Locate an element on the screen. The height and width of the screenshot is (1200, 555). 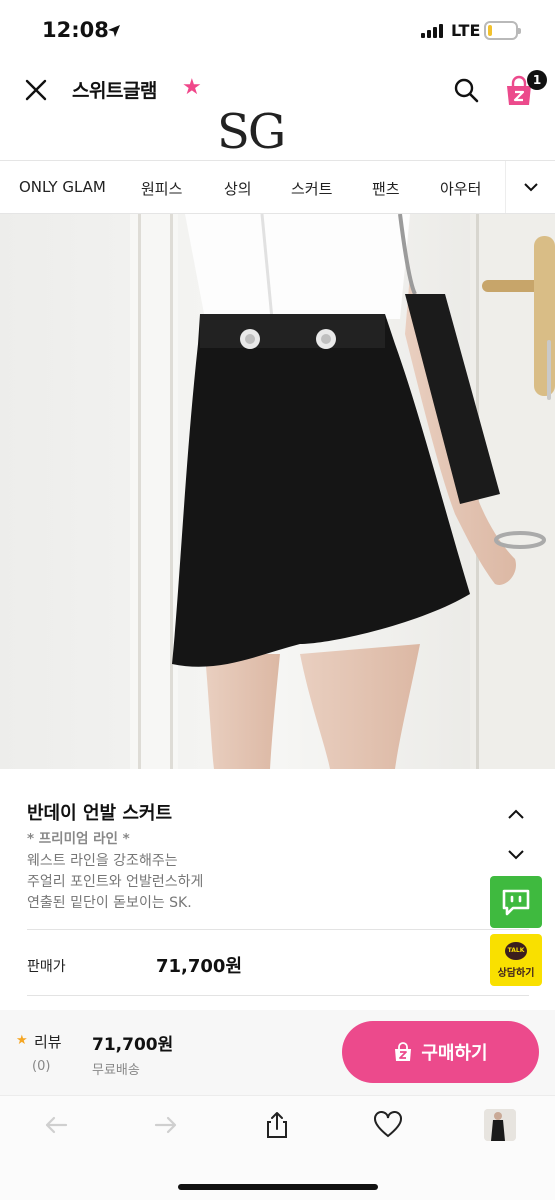
price-label: 판매가 is located at coordinates (46, 967).